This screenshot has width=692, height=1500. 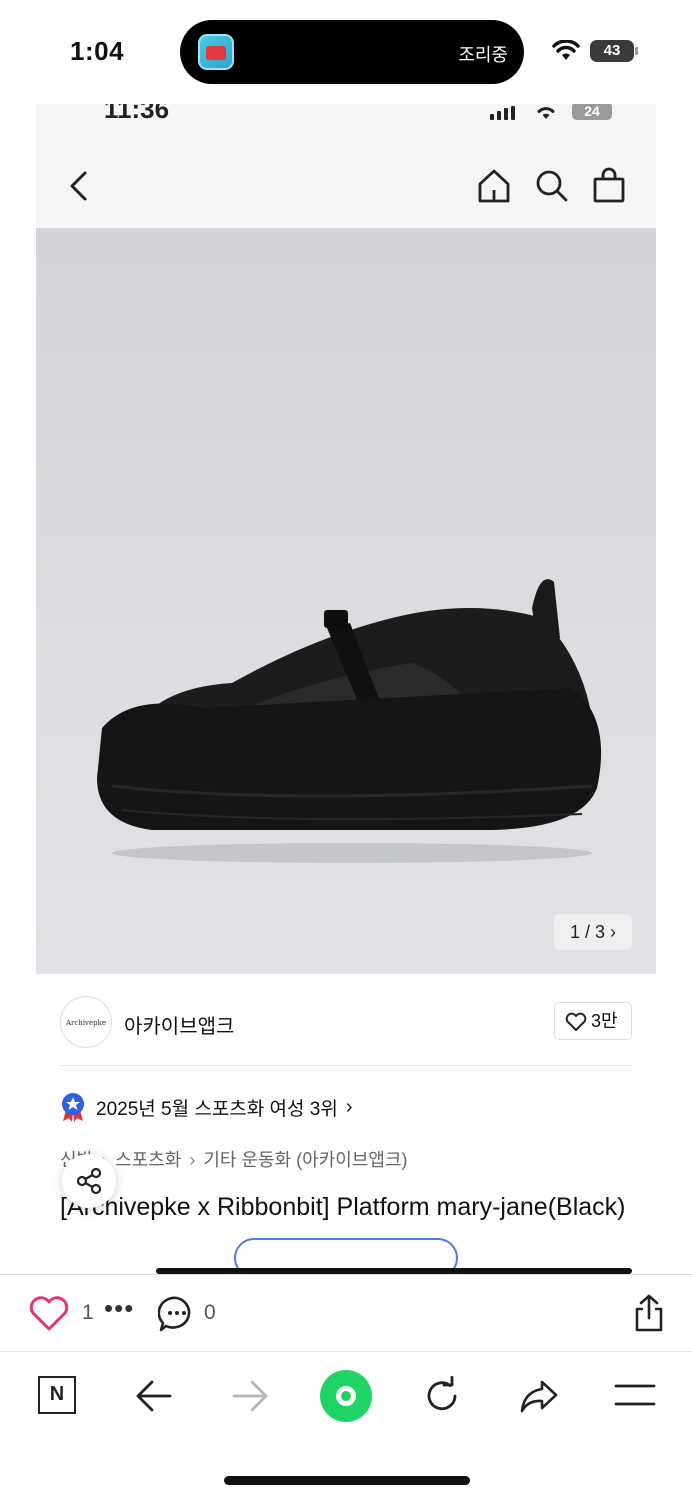 What do you see at coordinates (346, 116) in the screenshot?
I see `inner-status-bar: 11:36 24` at bounding box center [346, 116].